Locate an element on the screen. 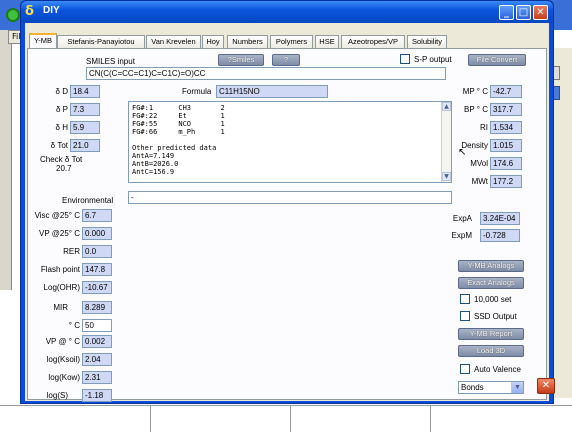 Image resolution: width=572 pixels, height=432 pixels. minimize-icon: _ is located at coordinates (506, 12).